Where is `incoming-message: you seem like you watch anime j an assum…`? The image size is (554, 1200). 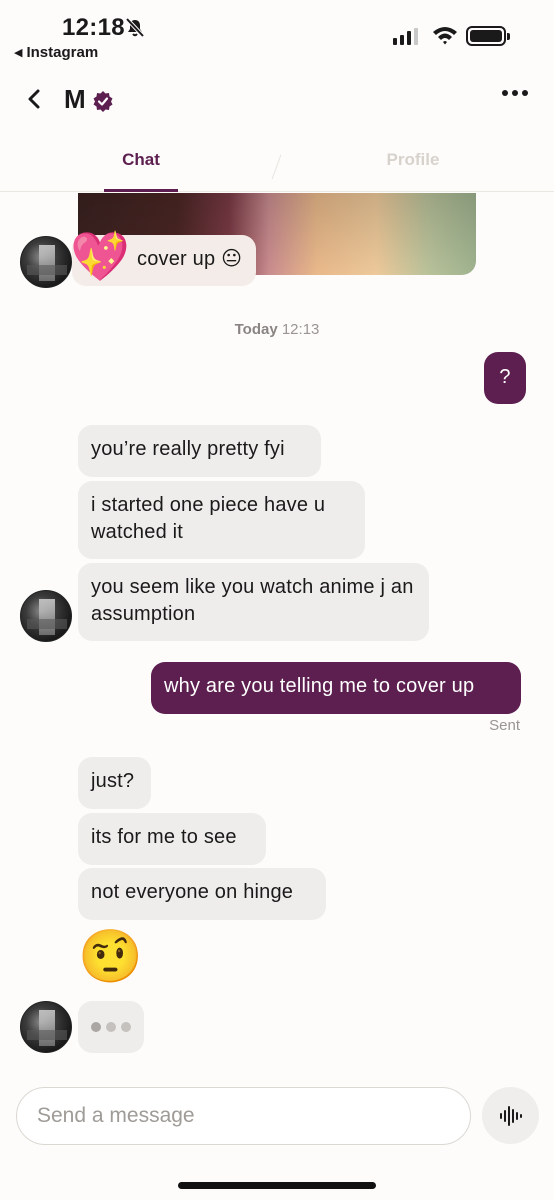 incoming-message: you seem like you watch anime j an assum… is located at coordinates (253, 602).